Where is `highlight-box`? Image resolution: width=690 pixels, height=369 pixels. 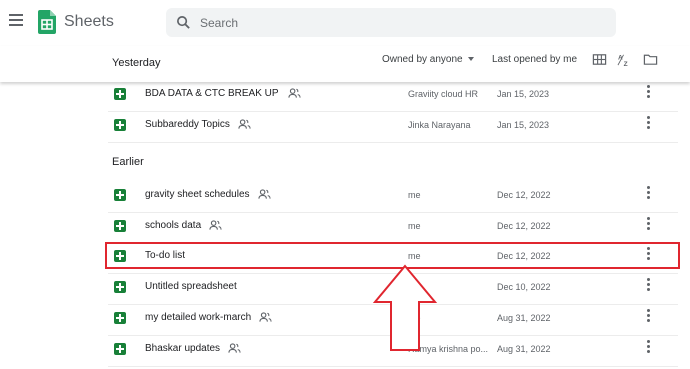
highlight-box is located at coordinates (392, 255).